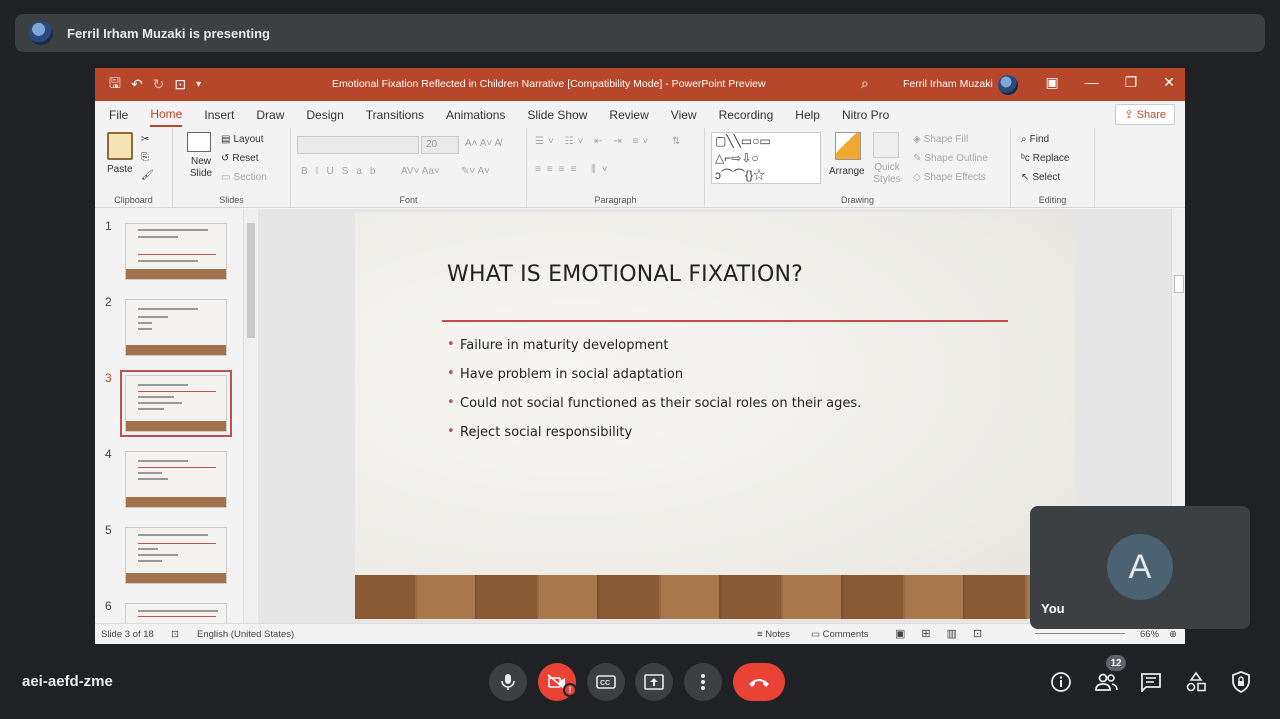  I want to click on minimize-icon: —, so click(1092, 82).